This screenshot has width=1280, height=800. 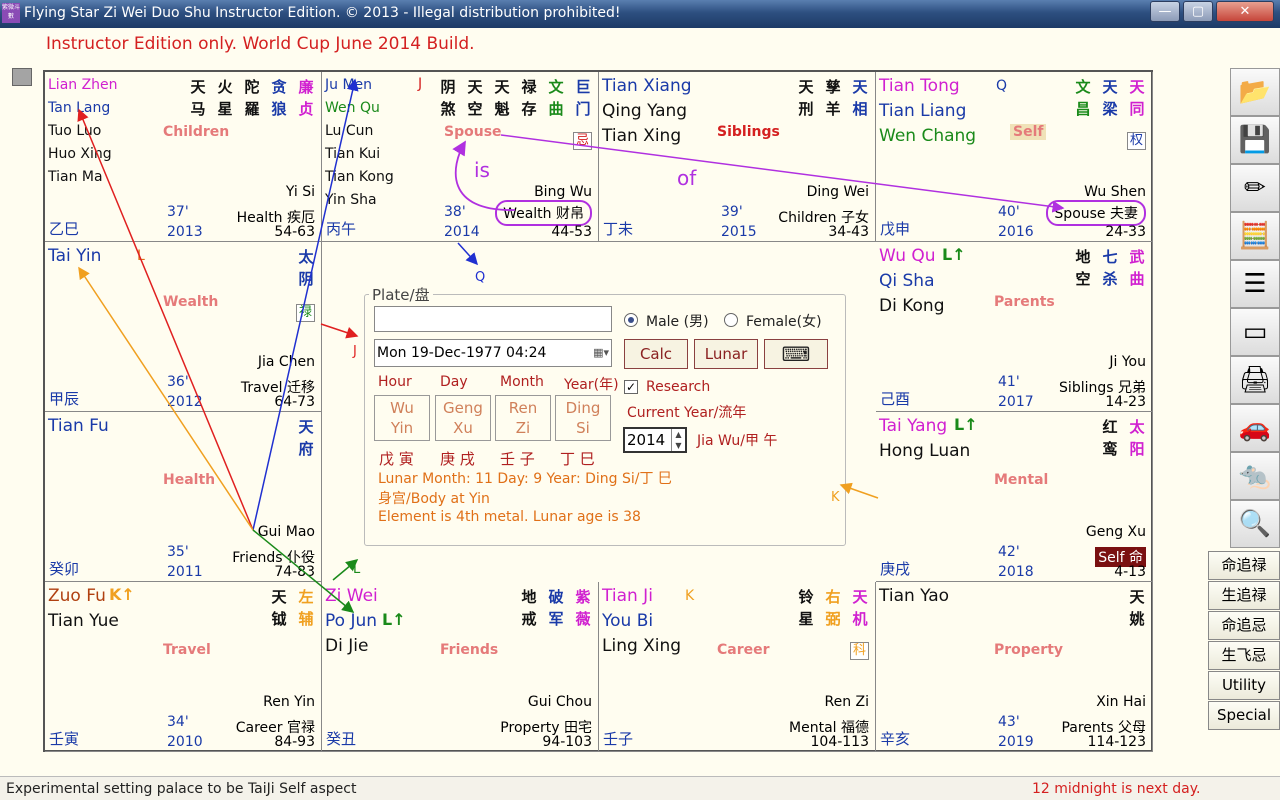 I want to click on year-label: 2013, so click(x=185, y=232).